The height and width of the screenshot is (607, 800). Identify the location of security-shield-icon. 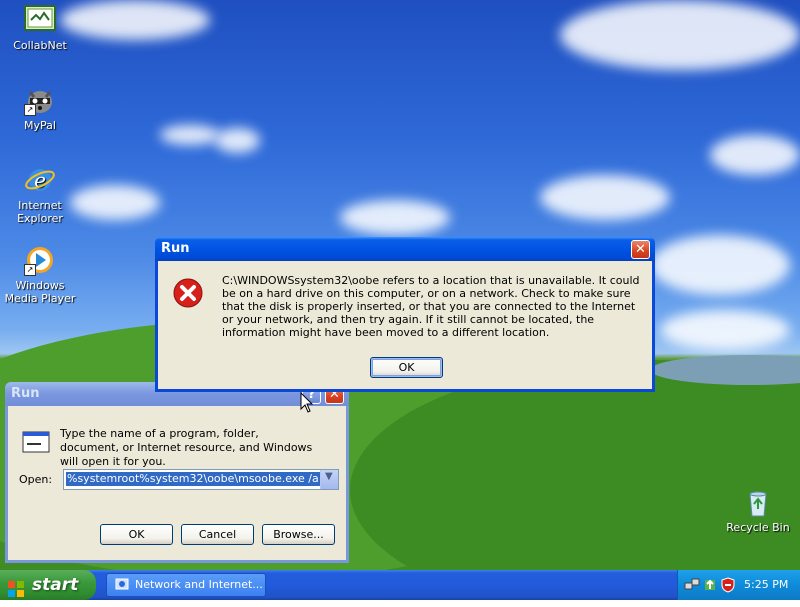
(728, 586).